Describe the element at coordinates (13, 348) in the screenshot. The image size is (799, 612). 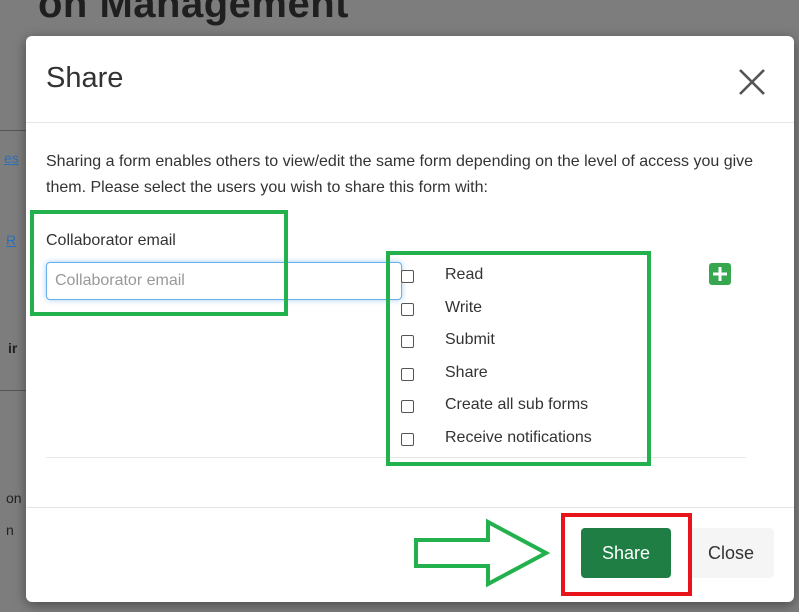
I see `background-text: ir` at that location.